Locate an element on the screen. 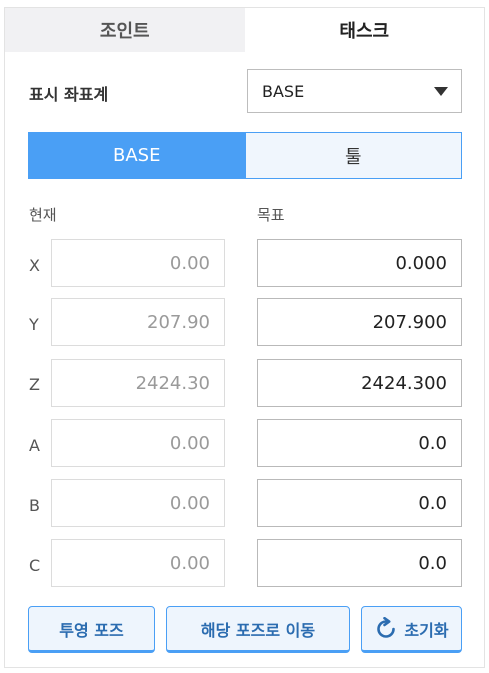 The image size is (489, 673). tab-joint: 조인트 is located at coordinates (125, 30).